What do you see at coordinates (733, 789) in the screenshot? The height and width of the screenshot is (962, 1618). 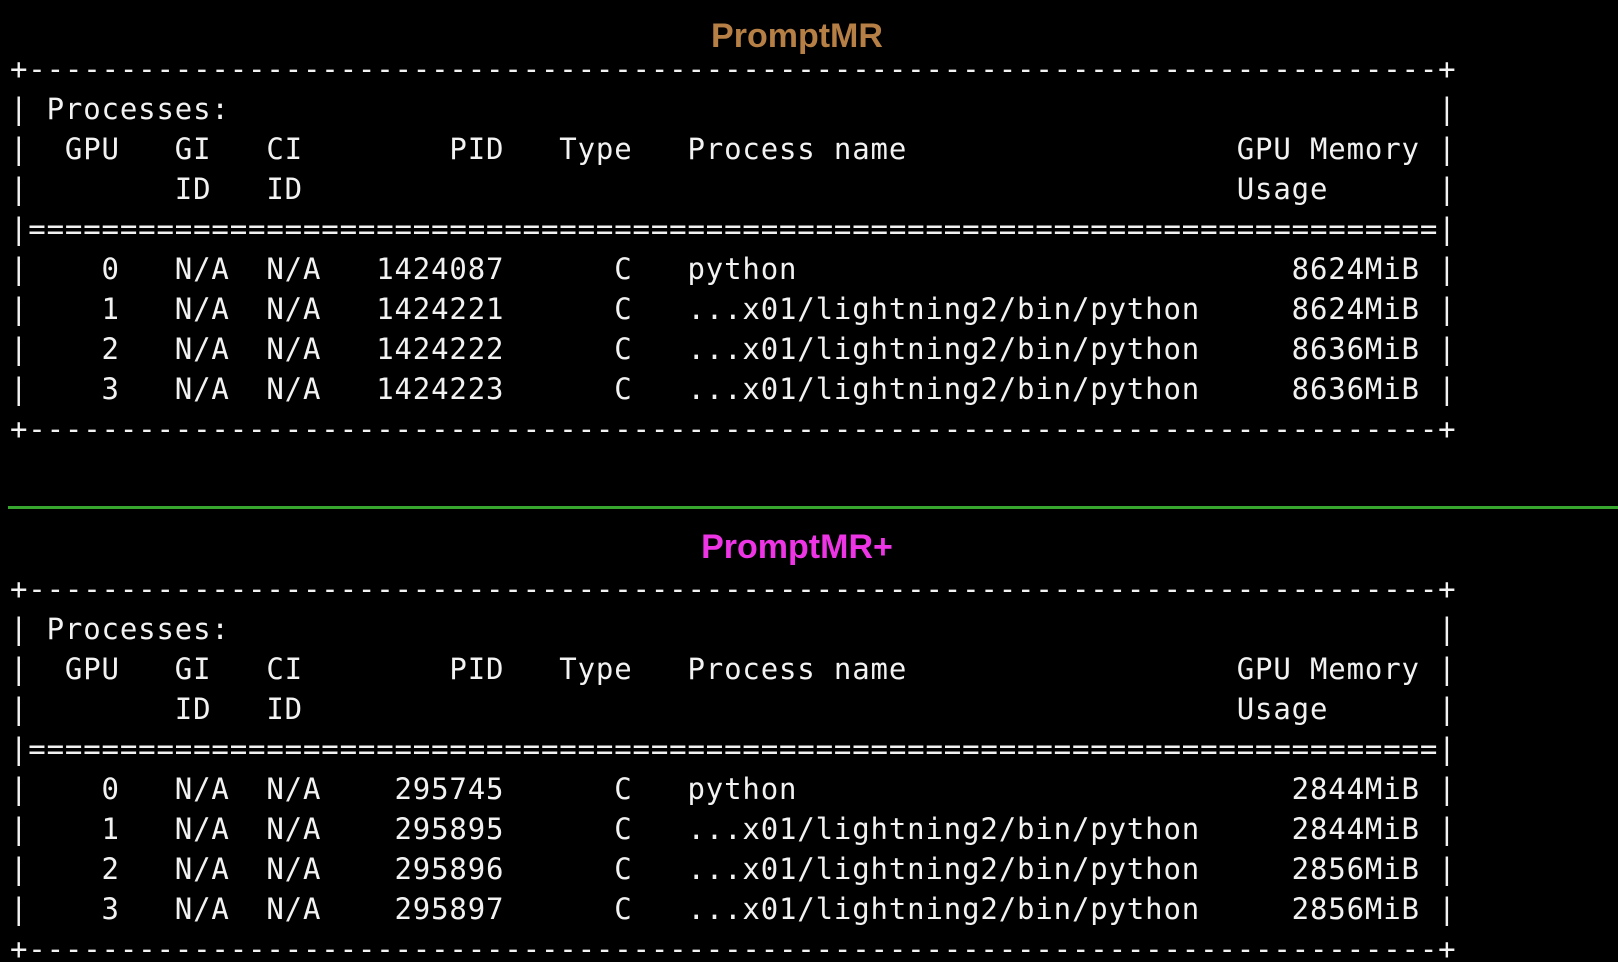 I see `table-row: | 0 N/A N/A 295745 C python 2844MiB |` at bounding box center [733, 789].